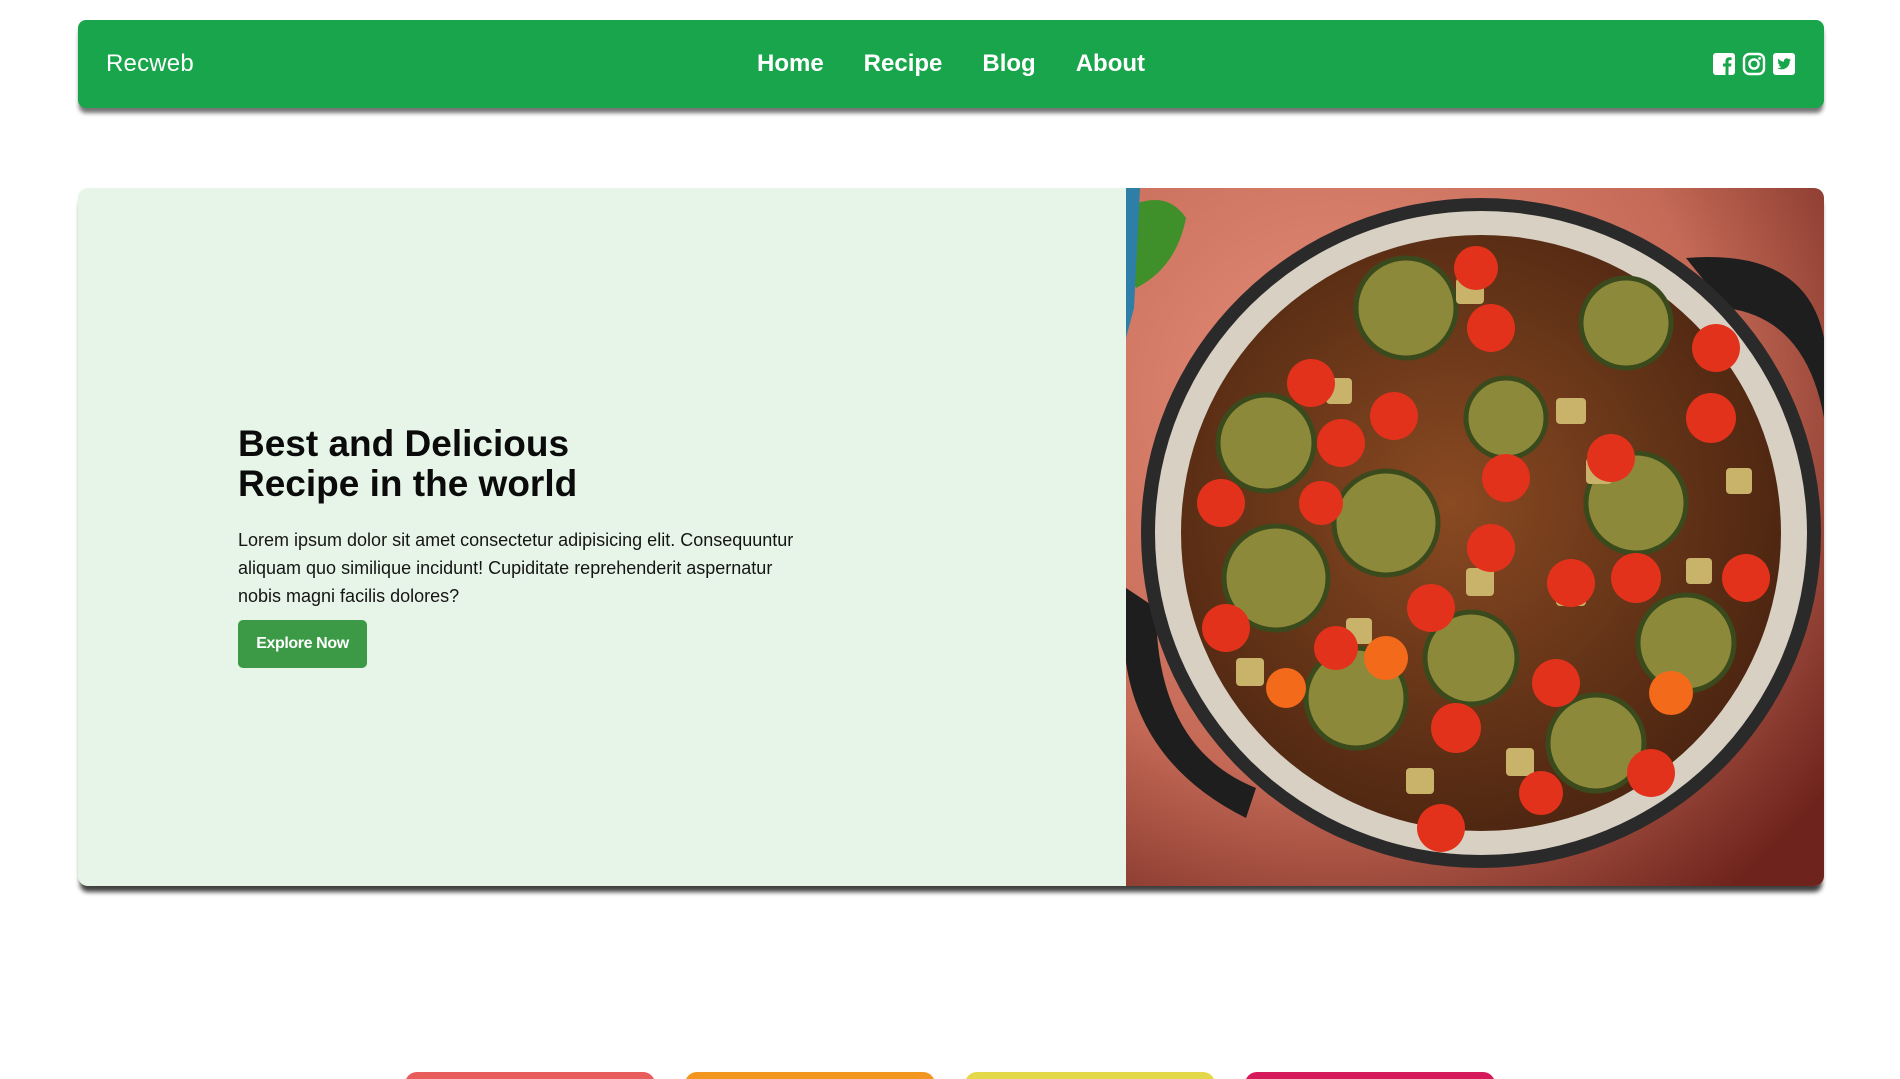 Image resolution: width=1900 pixels, height=1079 pixels. What do you see at coordinates (1110, 64) in the screenshot?
I see `nav-link-about: About` at bounding box center [1110, 64].